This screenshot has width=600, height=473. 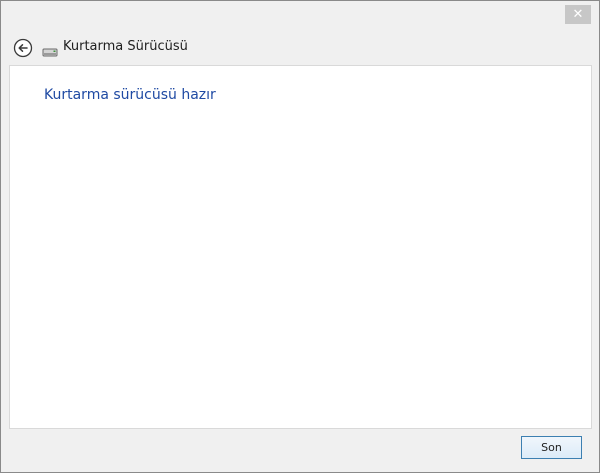 I want to click on close-button: ✕, so click(x=578, y=14).